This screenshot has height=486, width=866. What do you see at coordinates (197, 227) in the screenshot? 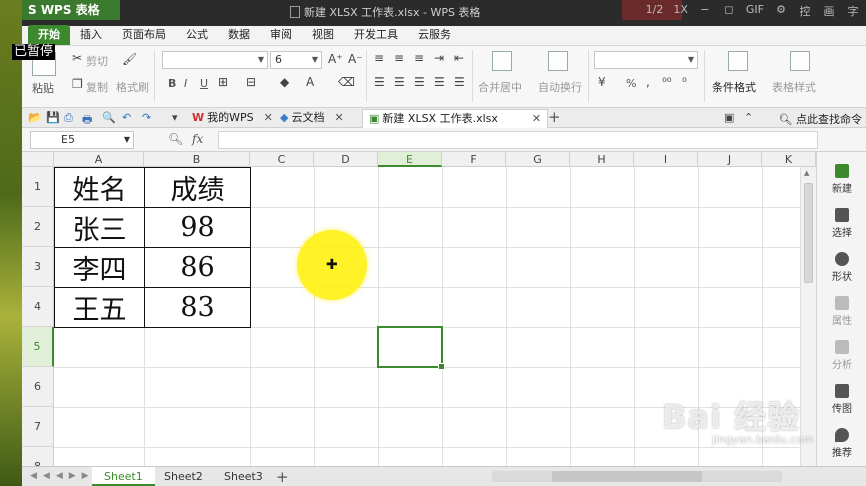
I see `cell-b2: 98` at bounding box center [197, 227].